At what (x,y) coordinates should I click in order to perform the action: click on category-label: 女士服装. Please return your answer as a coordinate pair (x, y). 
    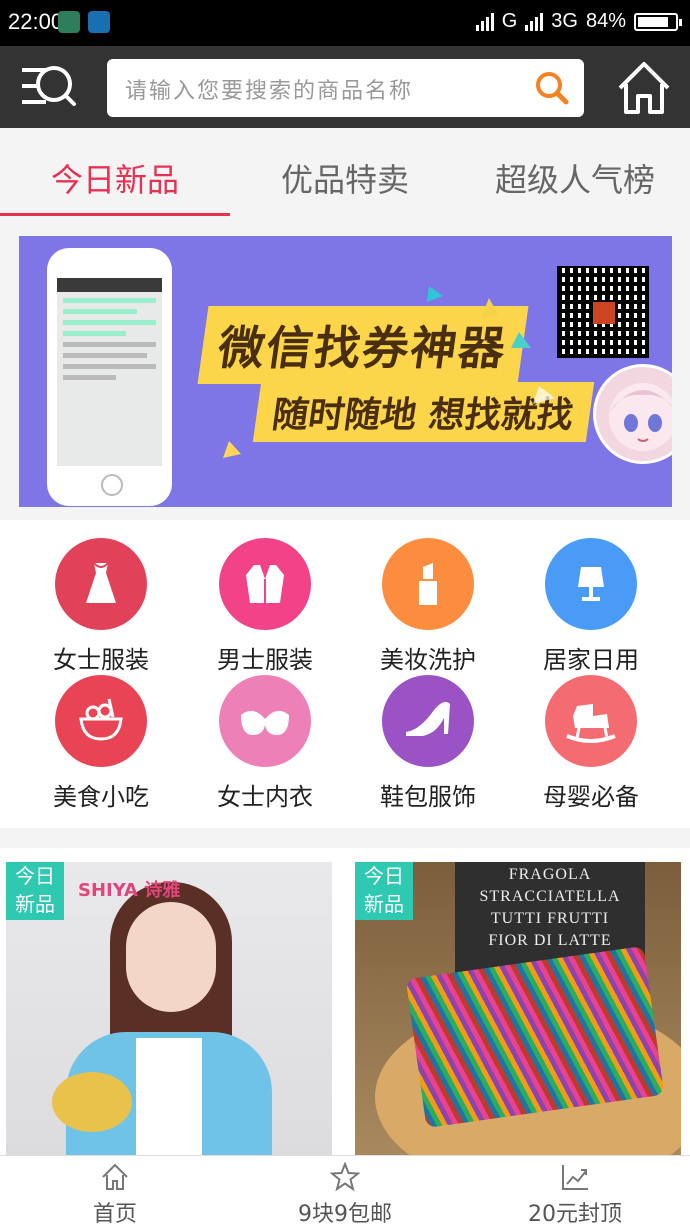
    Looking at the image, I should click on (101, 660).